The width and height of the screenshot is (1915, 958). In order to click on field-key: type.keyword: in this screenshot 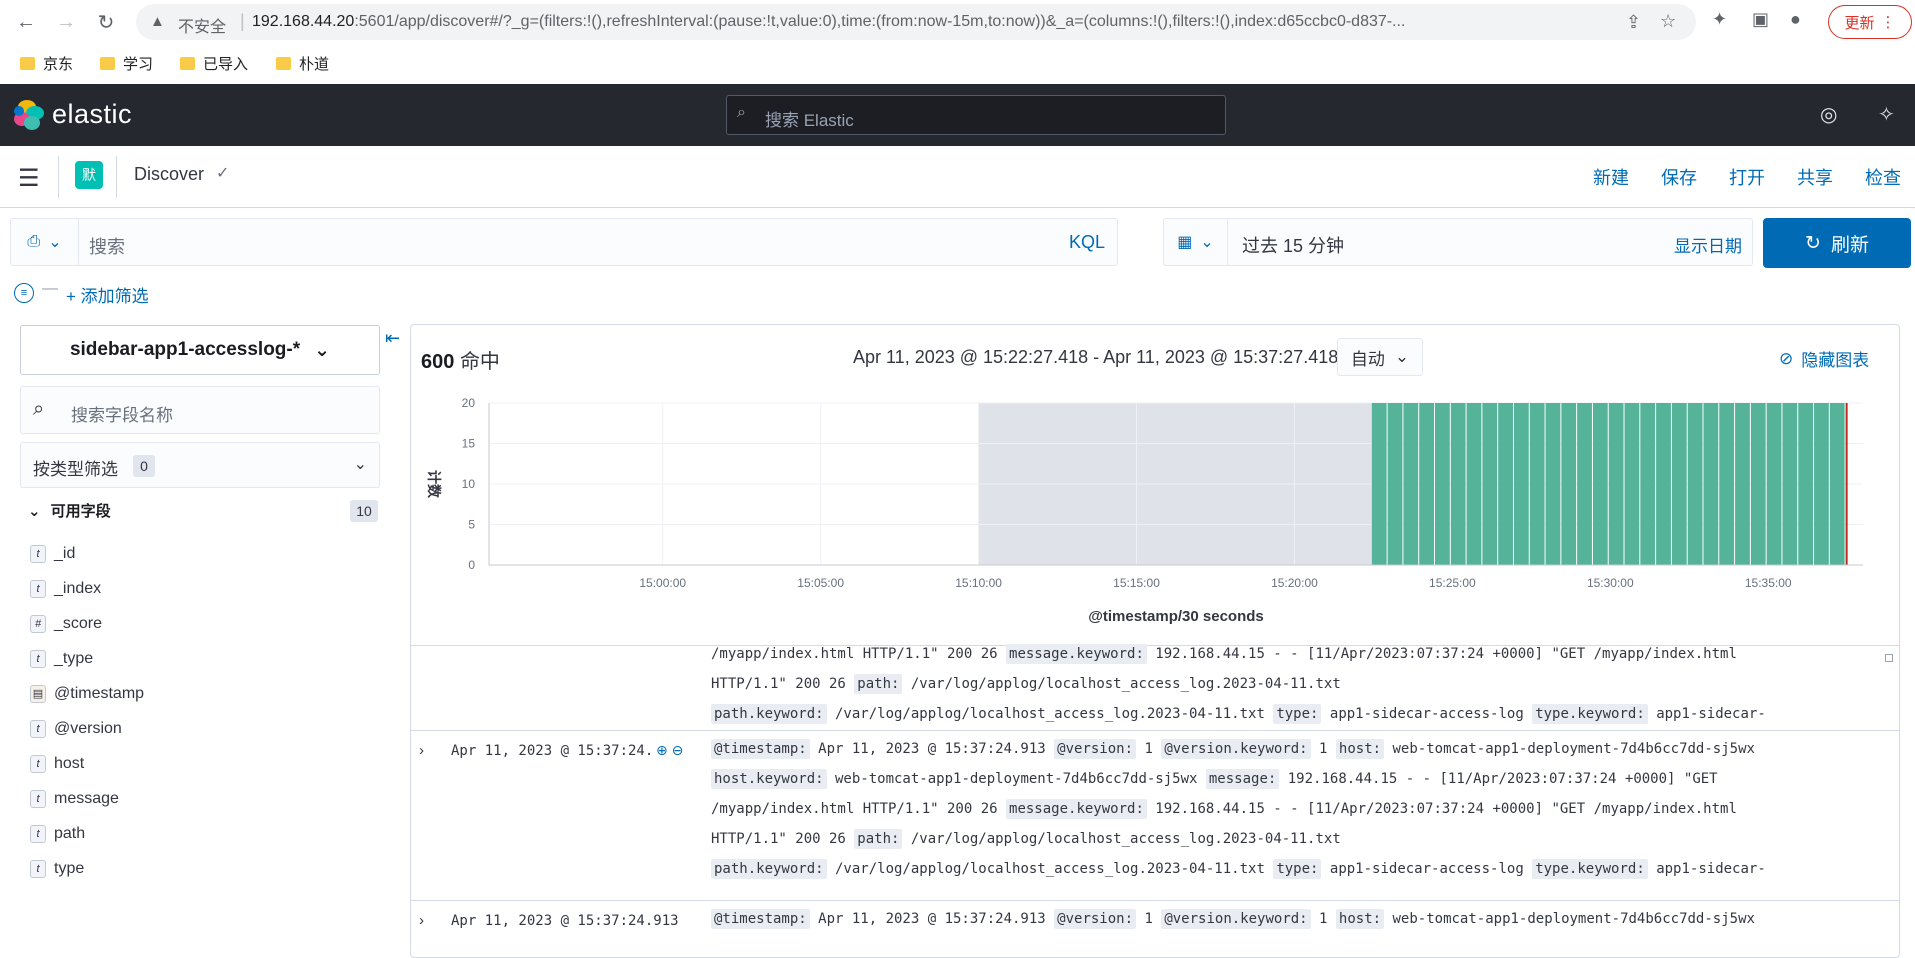, I will do `click(1590, 714)`.